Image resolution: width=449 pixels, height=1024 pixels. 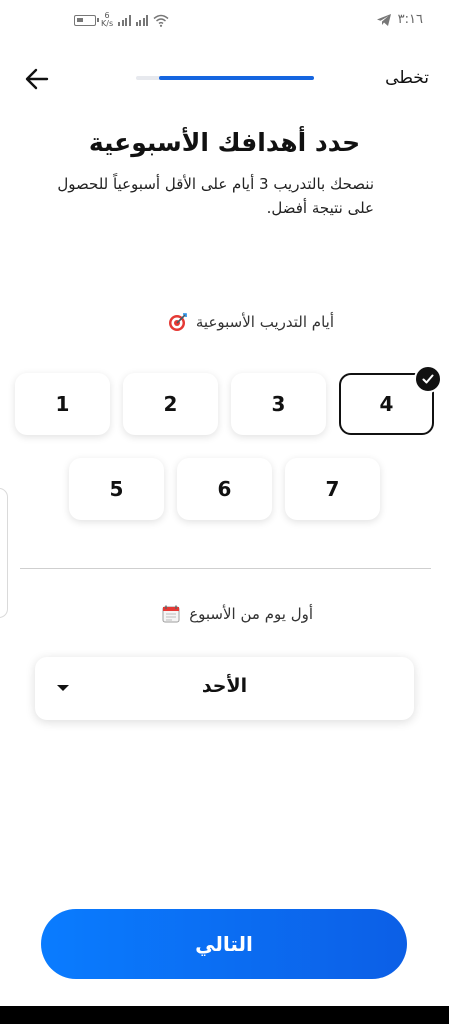 I want to click on day-option-1: 1, so click(x=62, y=404).